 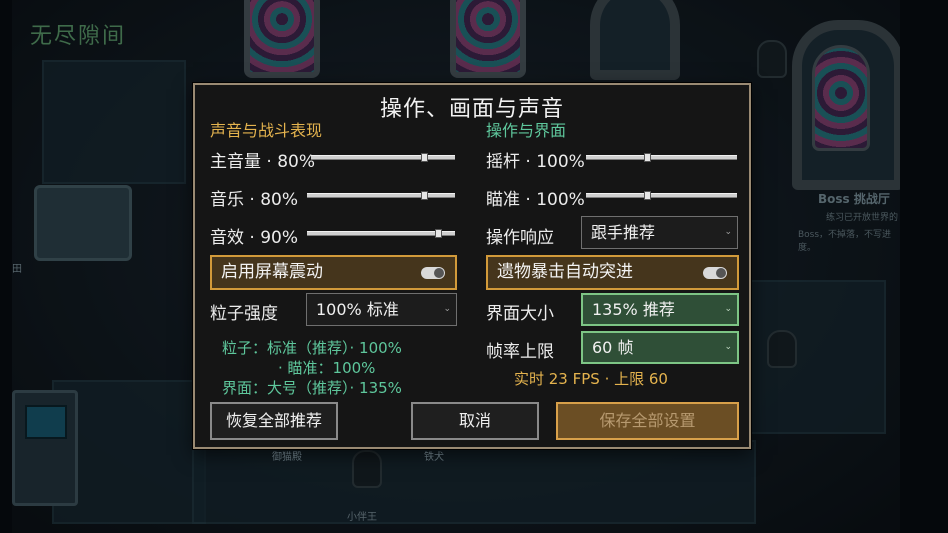 What do you see at coordinates (312, 388) in the screenshot?
I see `ui-info-line: 界面：大号（推荐）· 135%` at bounding box center [312, 388].